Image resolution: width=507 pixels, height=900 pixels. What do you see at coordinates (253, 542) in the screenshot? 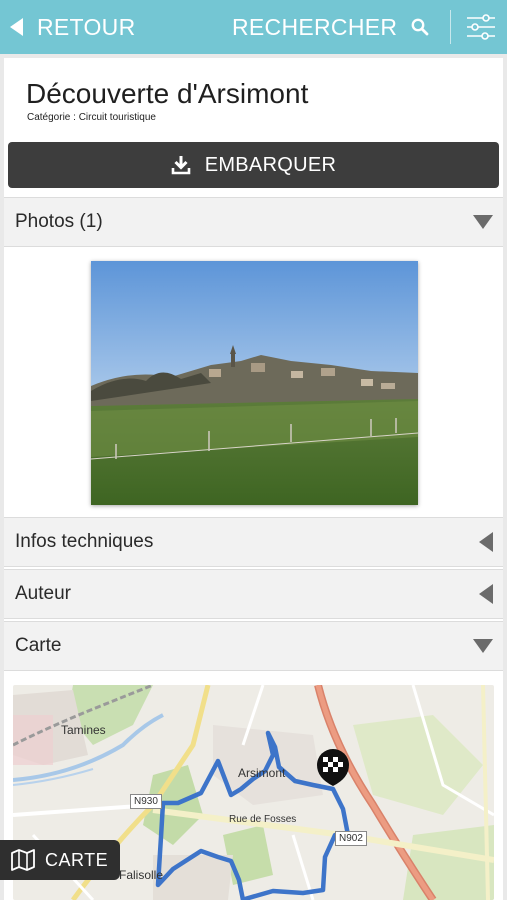
I see `section-infos-techniques: Infos techniques` at bounding box center [253, 542].